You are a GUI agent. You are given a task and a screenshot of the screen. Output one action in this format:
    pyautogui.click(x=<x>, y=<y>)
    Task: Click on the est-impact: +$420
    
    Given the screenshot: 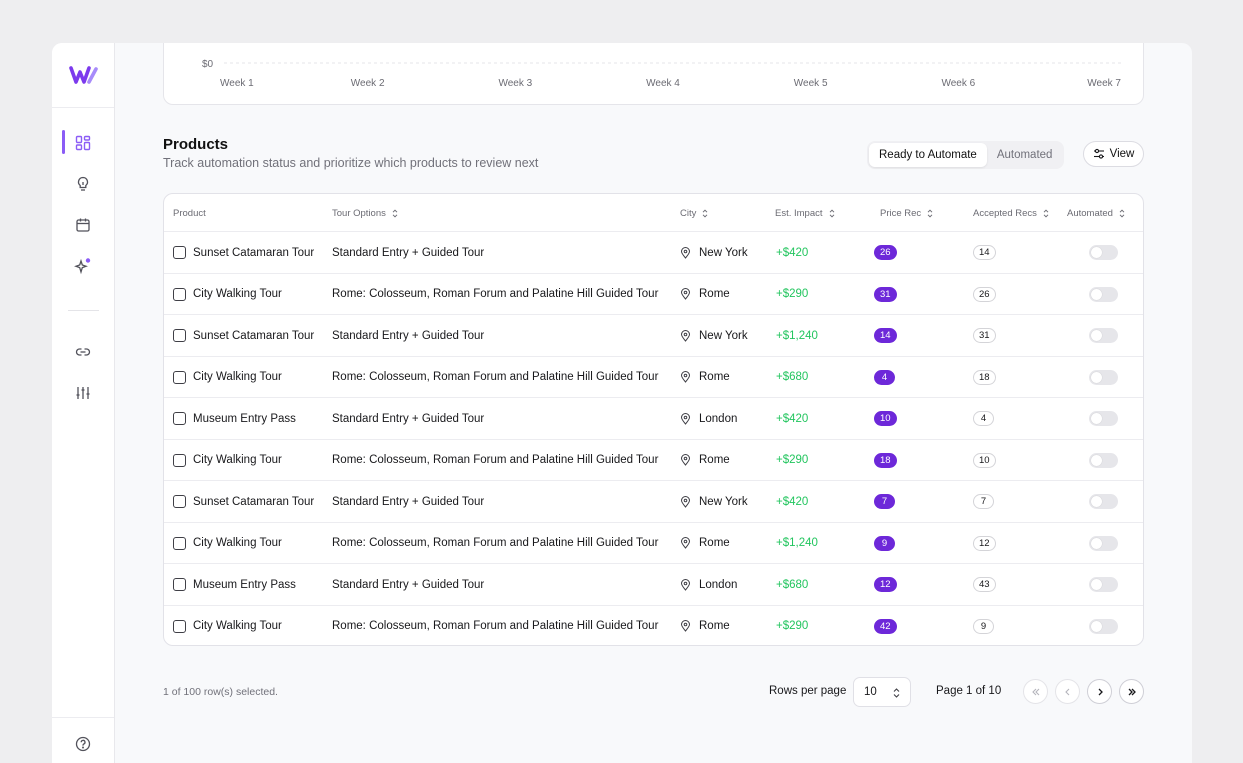 What is the action you would take?
    pyautogui.click(x=792, y=418)
    